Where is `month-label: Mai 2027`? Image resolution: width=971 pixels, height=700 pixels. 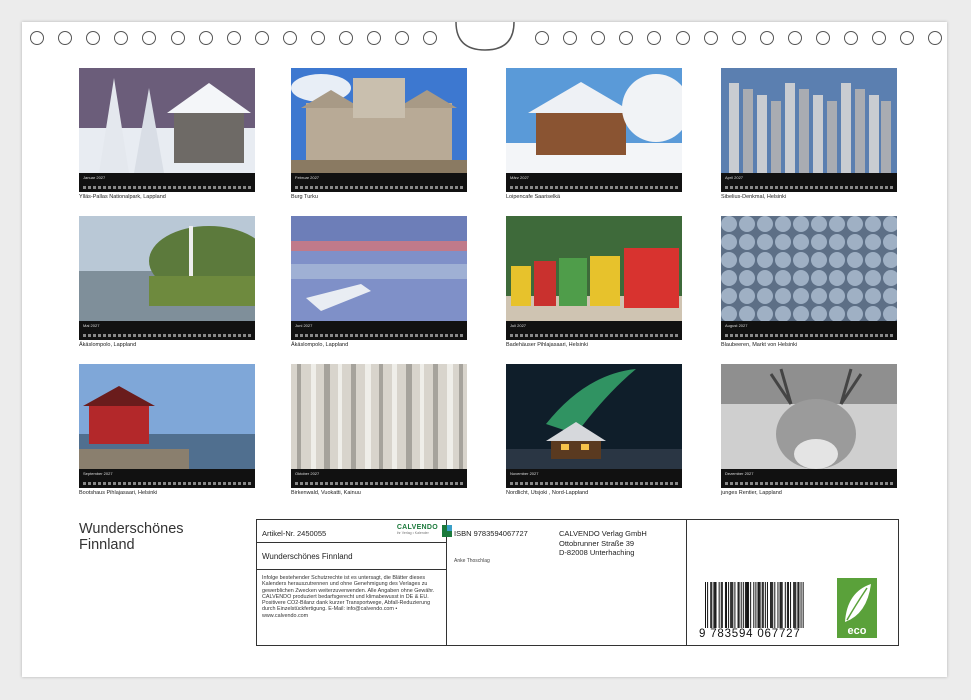 month-label: Mai 2027 is located at coordinates (91, 325).